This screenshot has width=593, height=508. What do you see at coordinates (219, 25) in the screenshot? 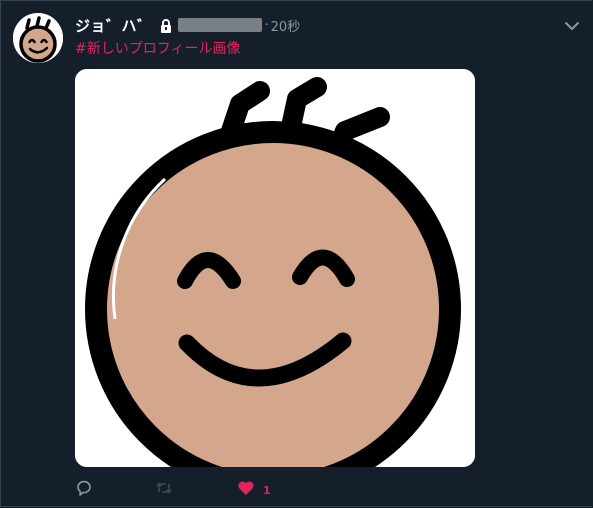
I see `handle-redacted` at bounding box center [219, 25].